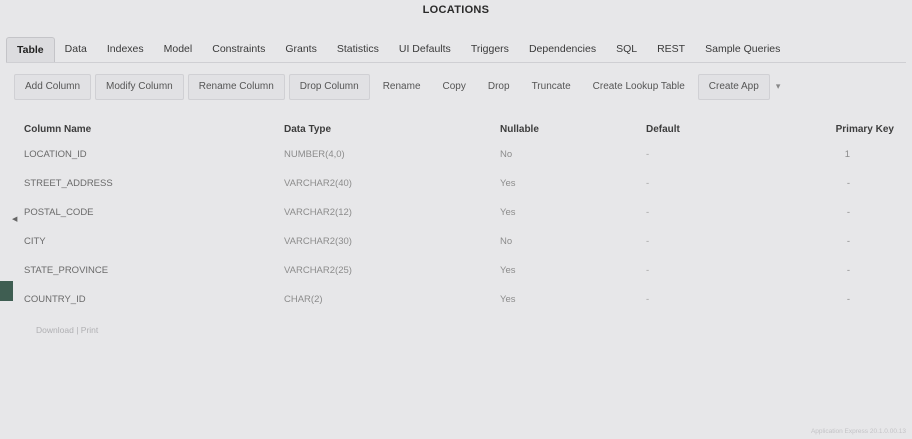  I want to click on create-lookup-table-button: Create Lookup Table, so click(639, 87).